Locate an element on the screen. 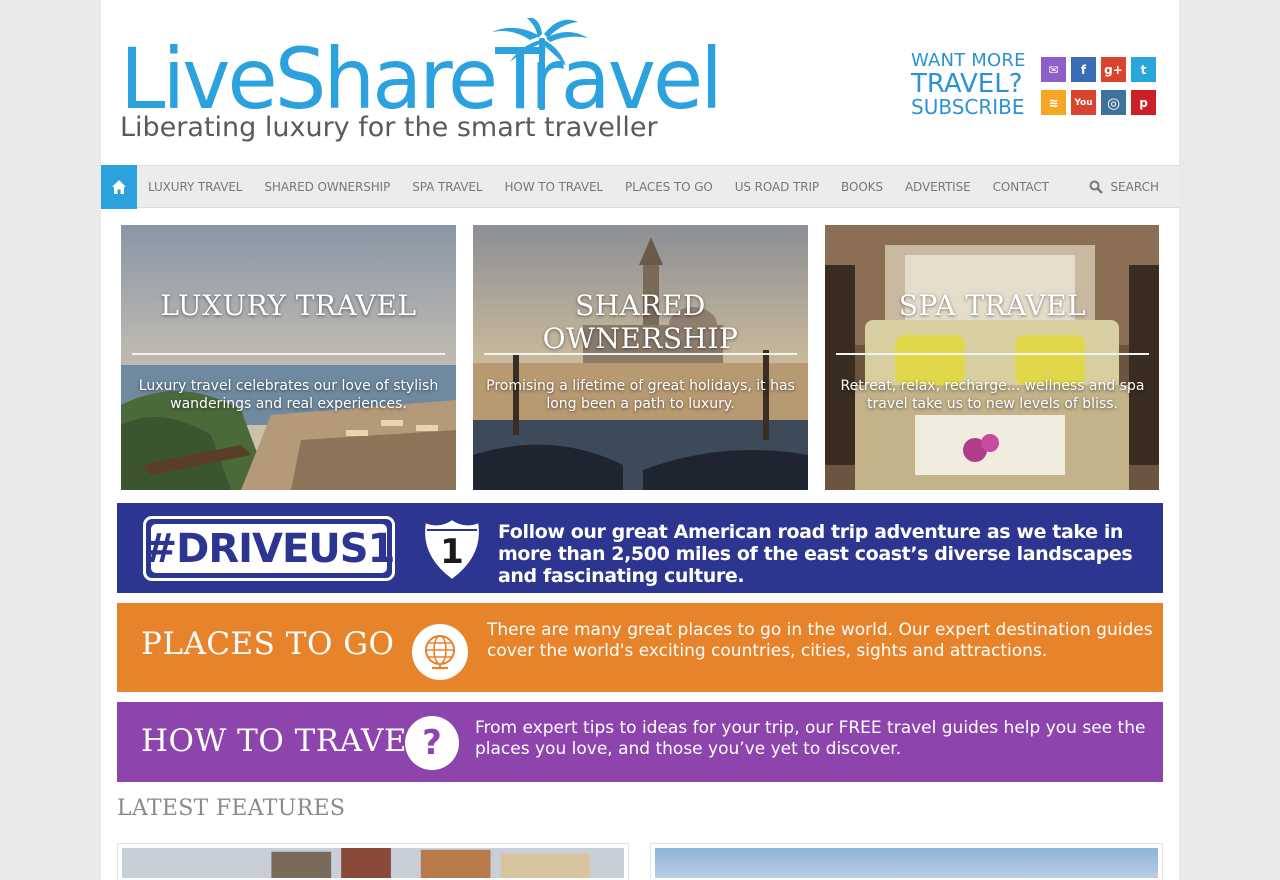 This screenshot has height=880, width=1280. site-logo: LiveShareTravel is located at coordinates (422, 66).